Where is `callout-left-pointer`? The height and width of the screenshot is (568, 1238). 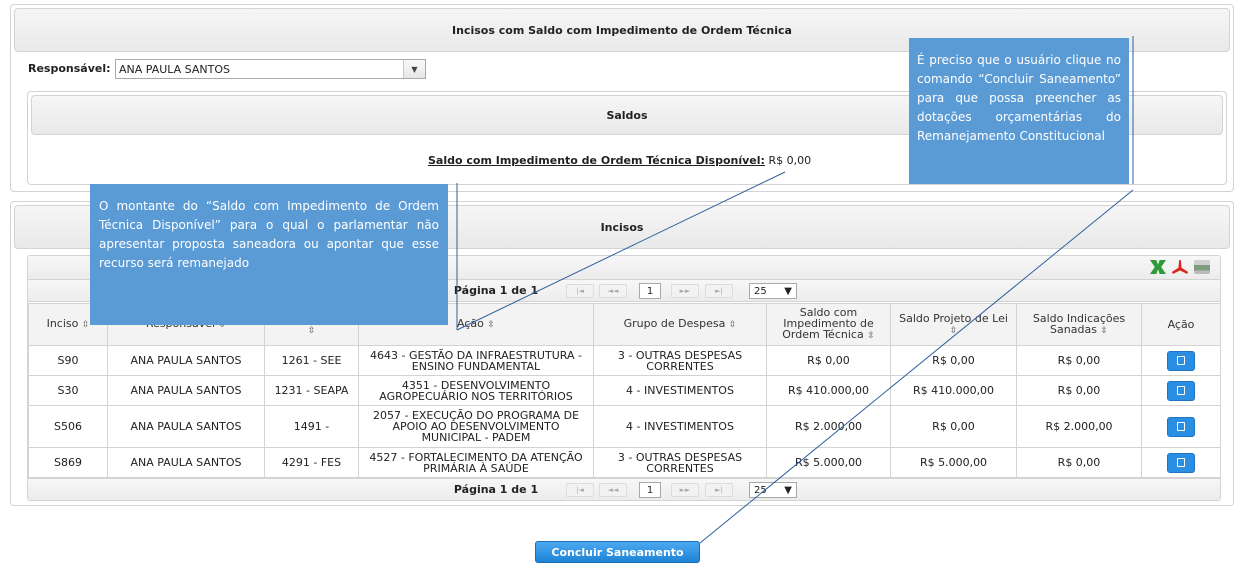 callout-left-pointer is located at coordinates (621, 251).